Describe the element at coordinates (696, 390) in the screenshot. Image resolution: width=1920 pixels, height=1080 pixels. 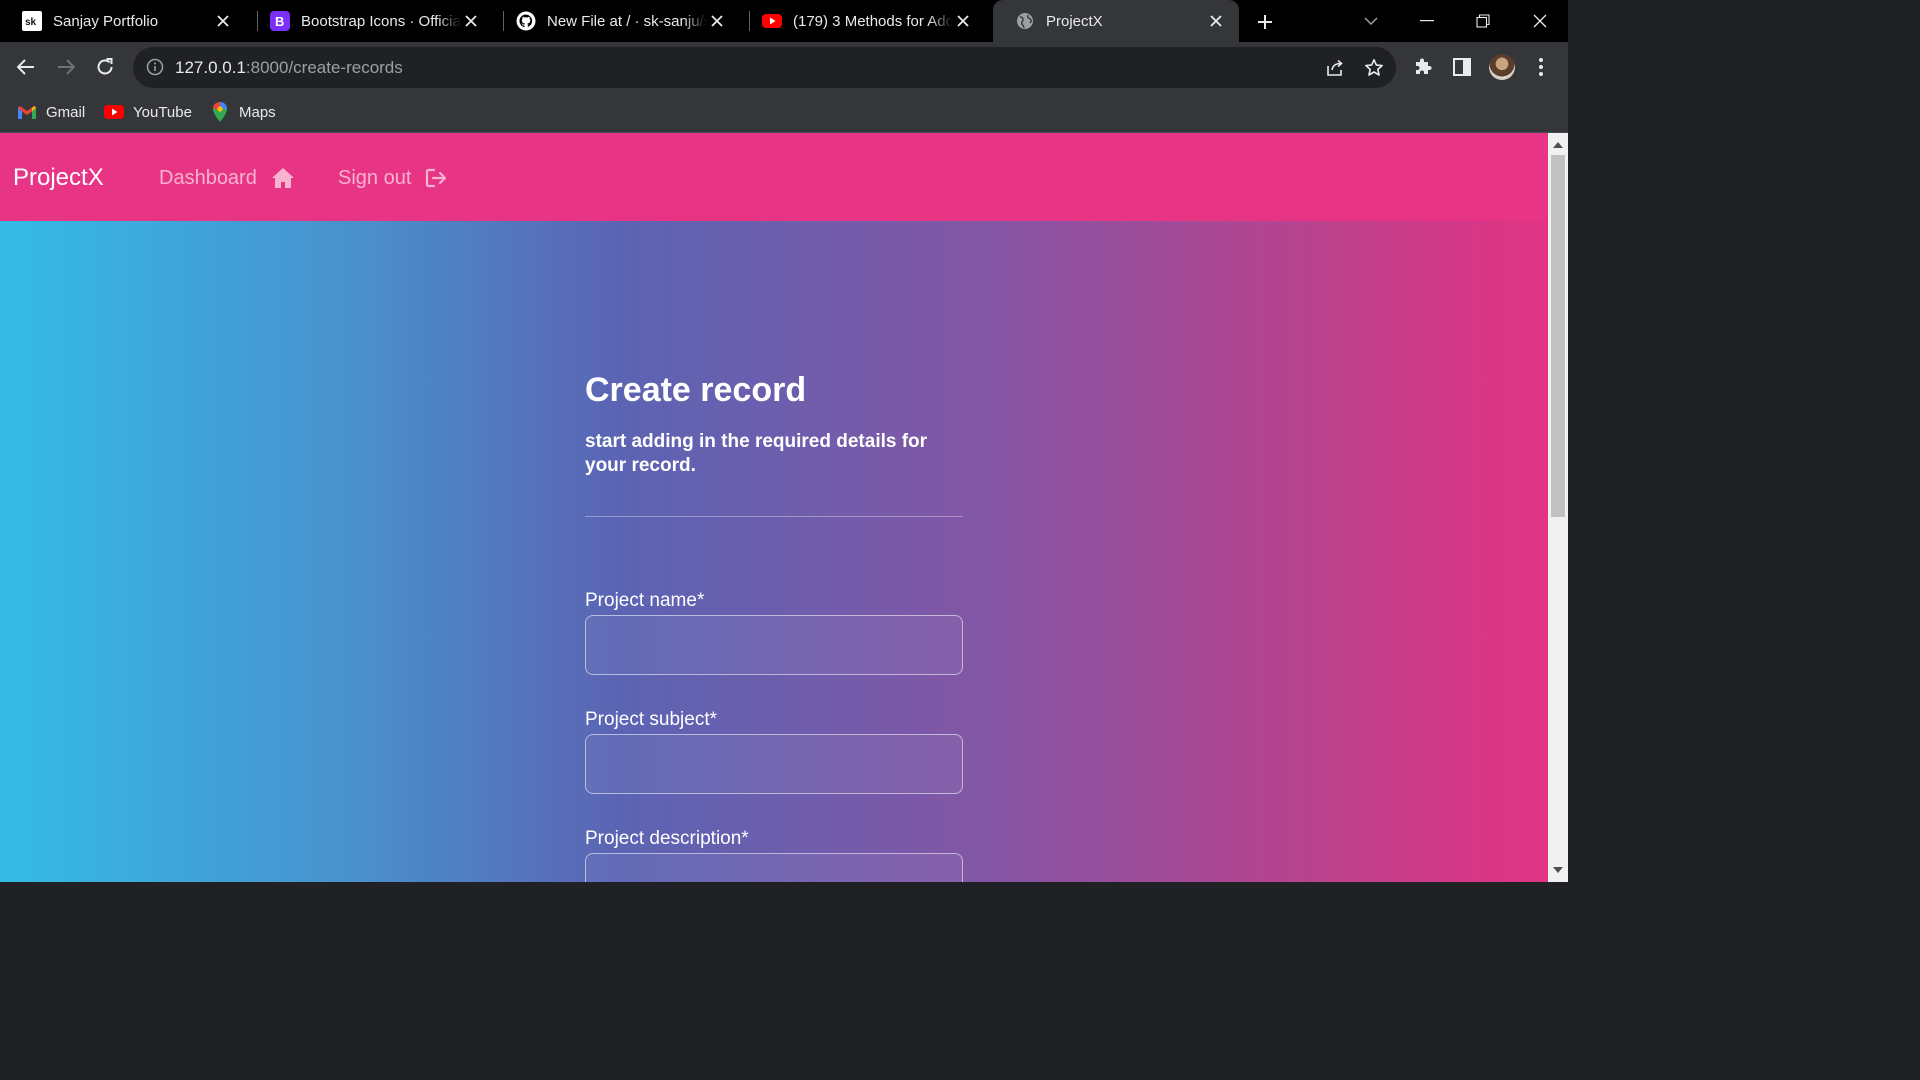
I see `page-title: Create record` at that location.